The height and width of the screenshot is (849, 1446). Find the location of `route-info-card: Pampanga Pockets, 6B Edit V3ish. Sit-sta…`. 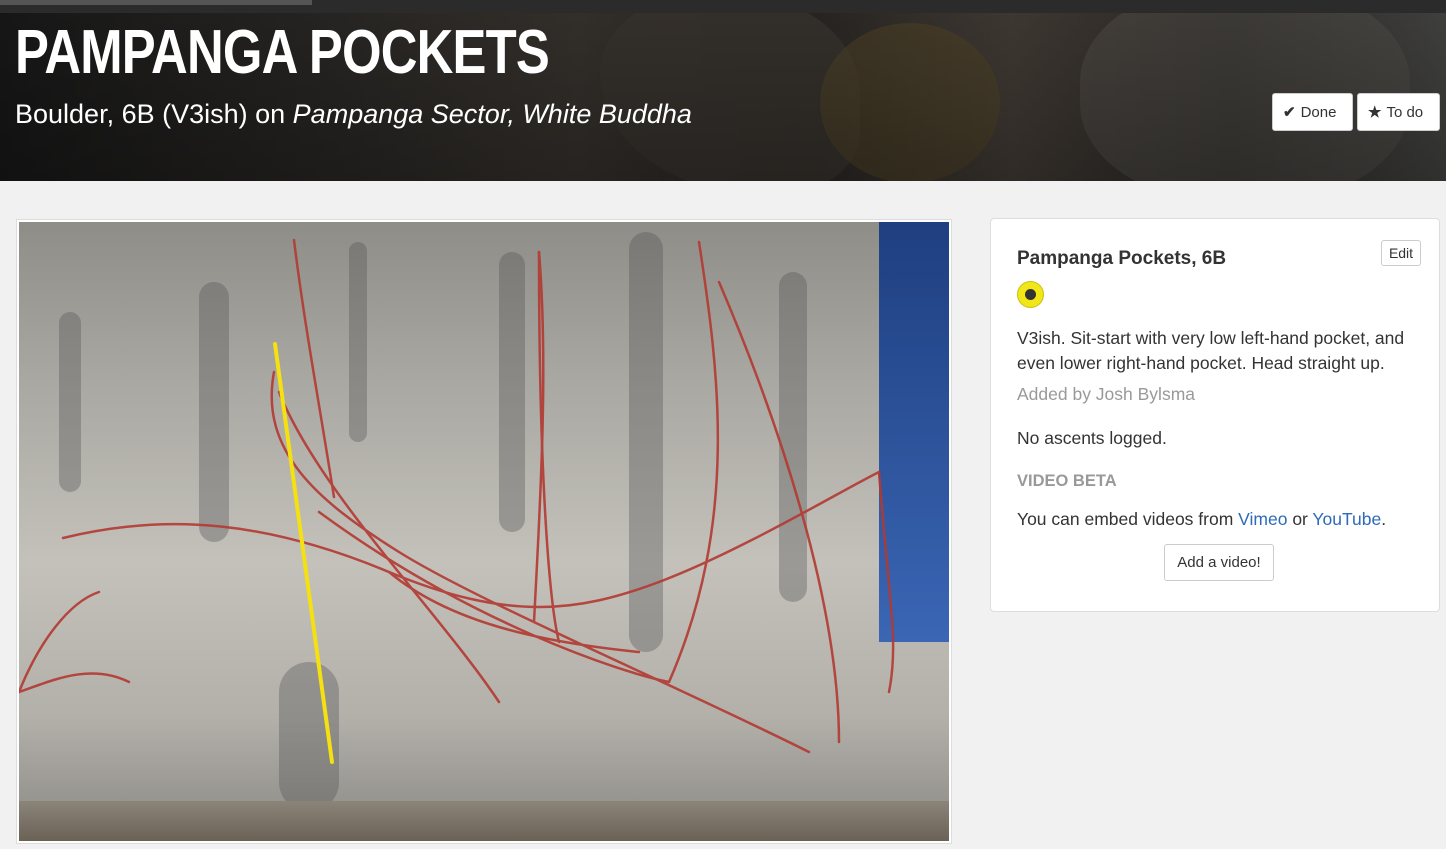

route-info-card: Pampanga Pockets, 6B Edit V3ish. Sit-sta… is located at coordinates (1215, 415).